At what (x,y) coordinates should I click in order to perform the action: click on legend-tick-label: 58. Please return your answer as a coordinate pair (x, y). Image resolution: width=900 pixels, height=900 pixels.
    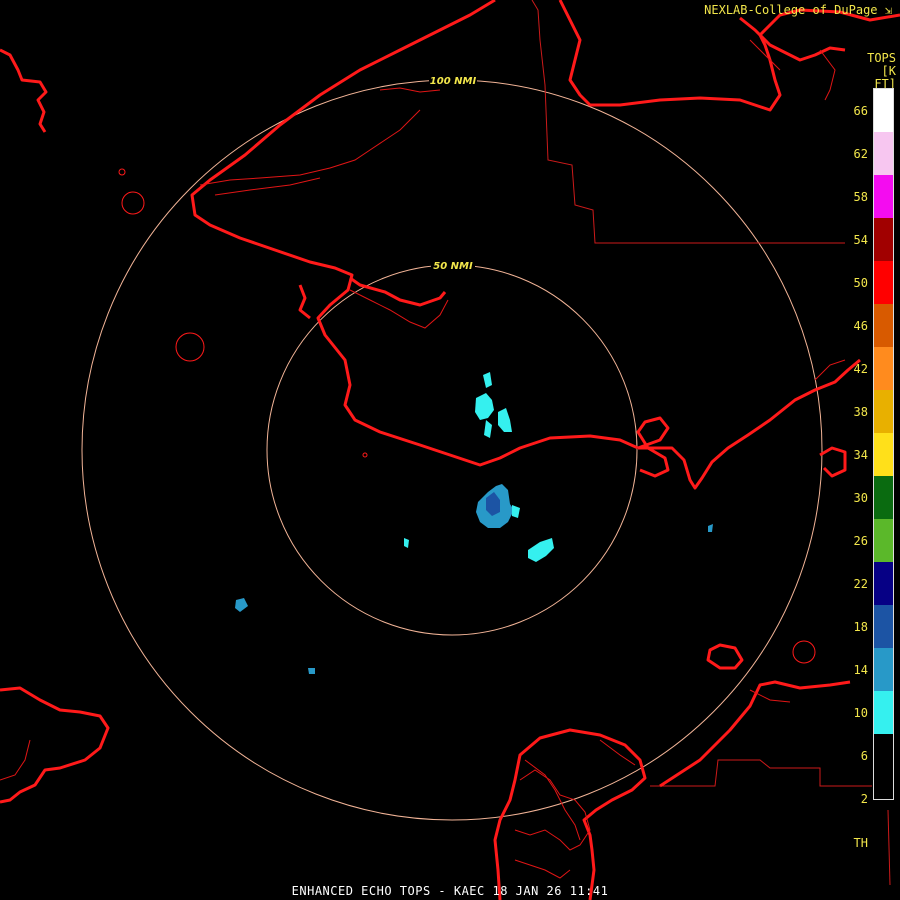
    Looking at the image, I should click on (860, 197).